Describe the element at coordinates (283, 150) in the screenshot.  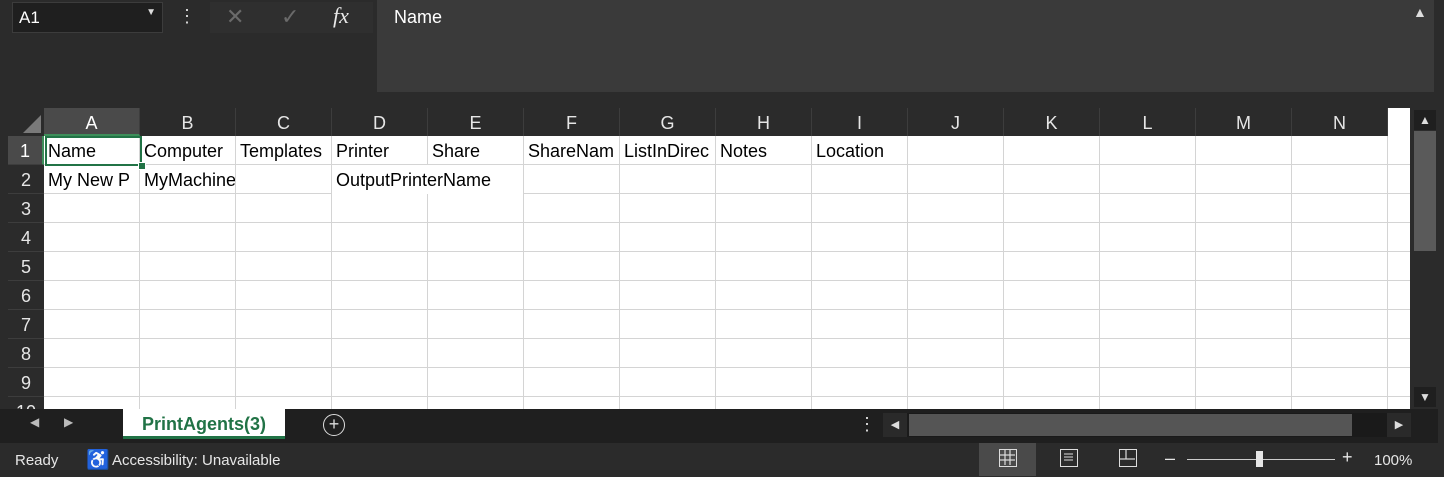
I see `cell-c1: Templates` at that location.